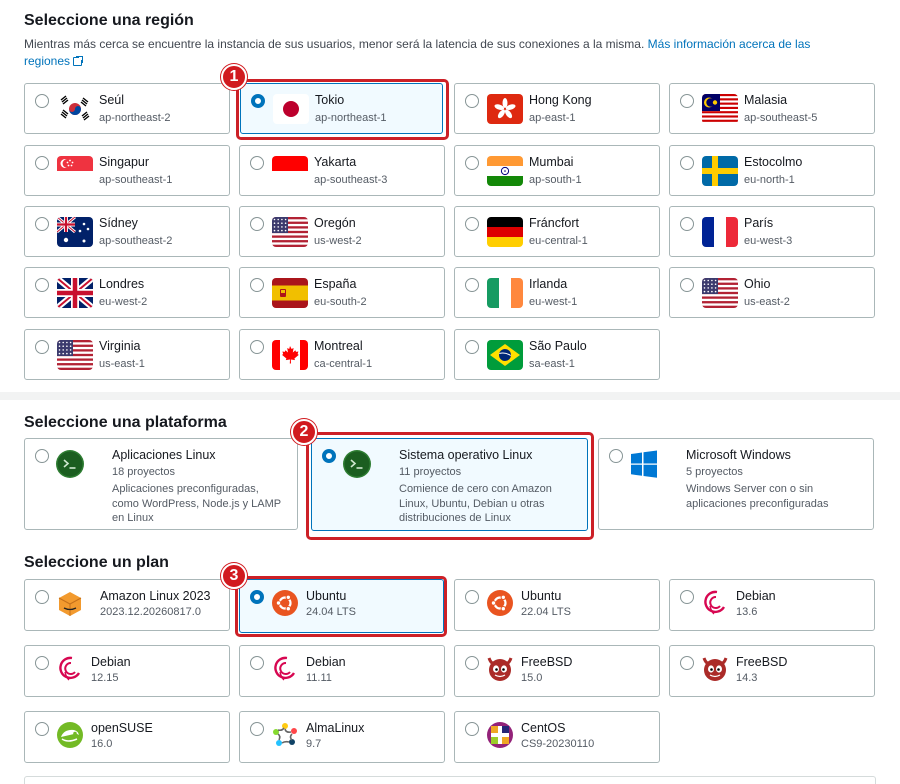 The width and height of the screenshot is (900, 784). What do you see at coordinates (136, 241) in the screenshot?
I see `region-code: ap-southeast-2` at bounding box center [136, 241].